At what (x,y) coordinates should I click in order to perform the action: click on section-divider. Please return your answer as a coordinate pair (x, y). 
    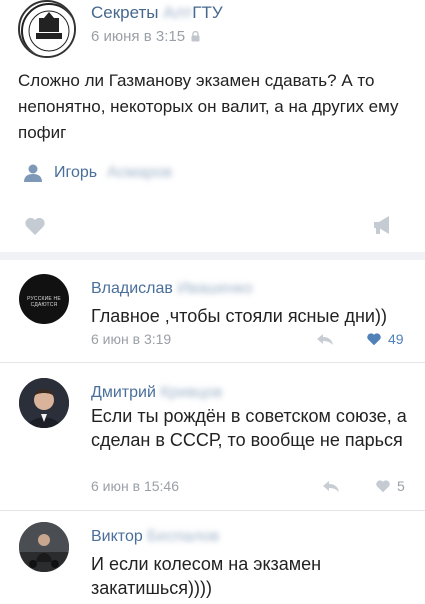
    Looking at the image, I should click on (212, 256).